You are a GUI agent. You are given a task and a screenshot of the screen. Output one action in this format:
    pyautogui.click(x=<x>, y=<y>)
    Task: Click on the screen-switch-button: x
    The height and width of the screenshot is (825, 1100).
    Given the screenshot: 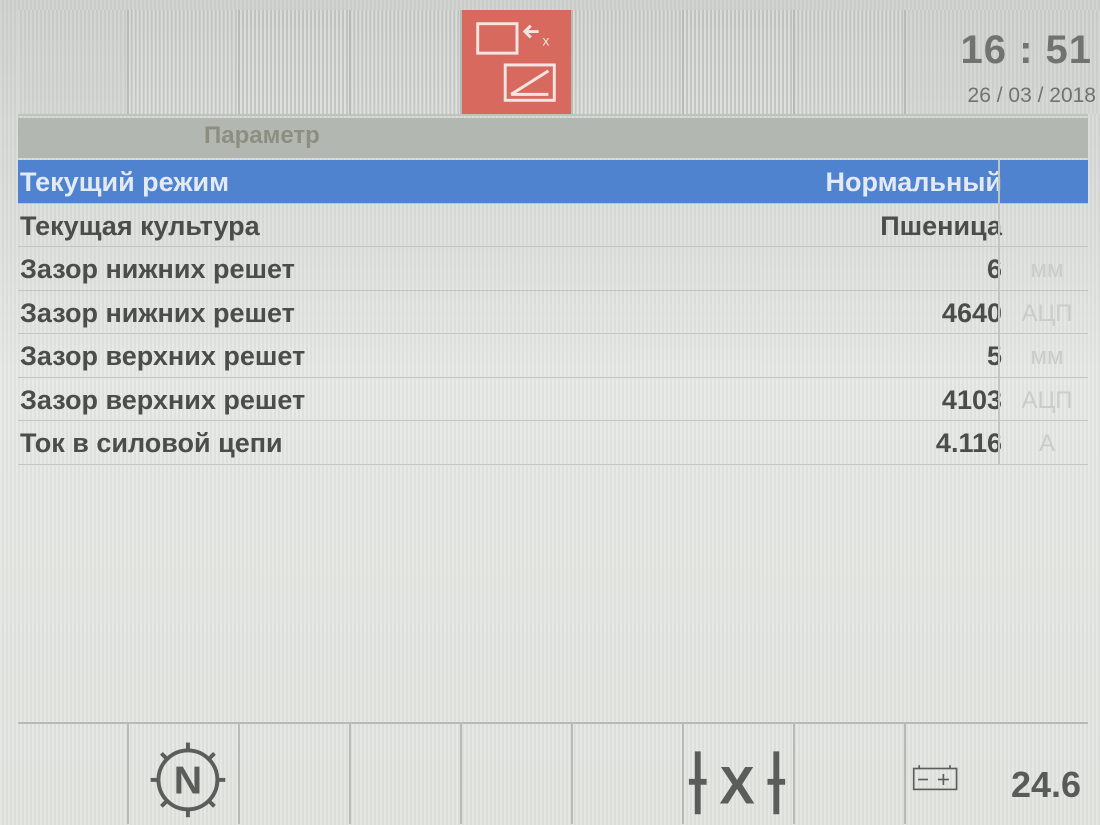 What is the action you would take?
    pyautogui.click(x=517, y=62)
    